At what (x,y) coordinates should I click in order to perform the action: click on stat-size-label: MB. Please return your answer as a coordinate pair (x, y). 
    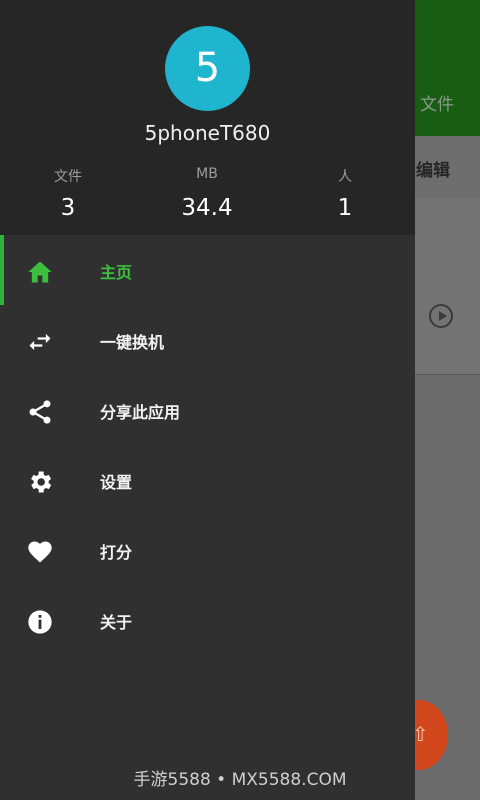
    Looking at the image, I should click on (207, 174).